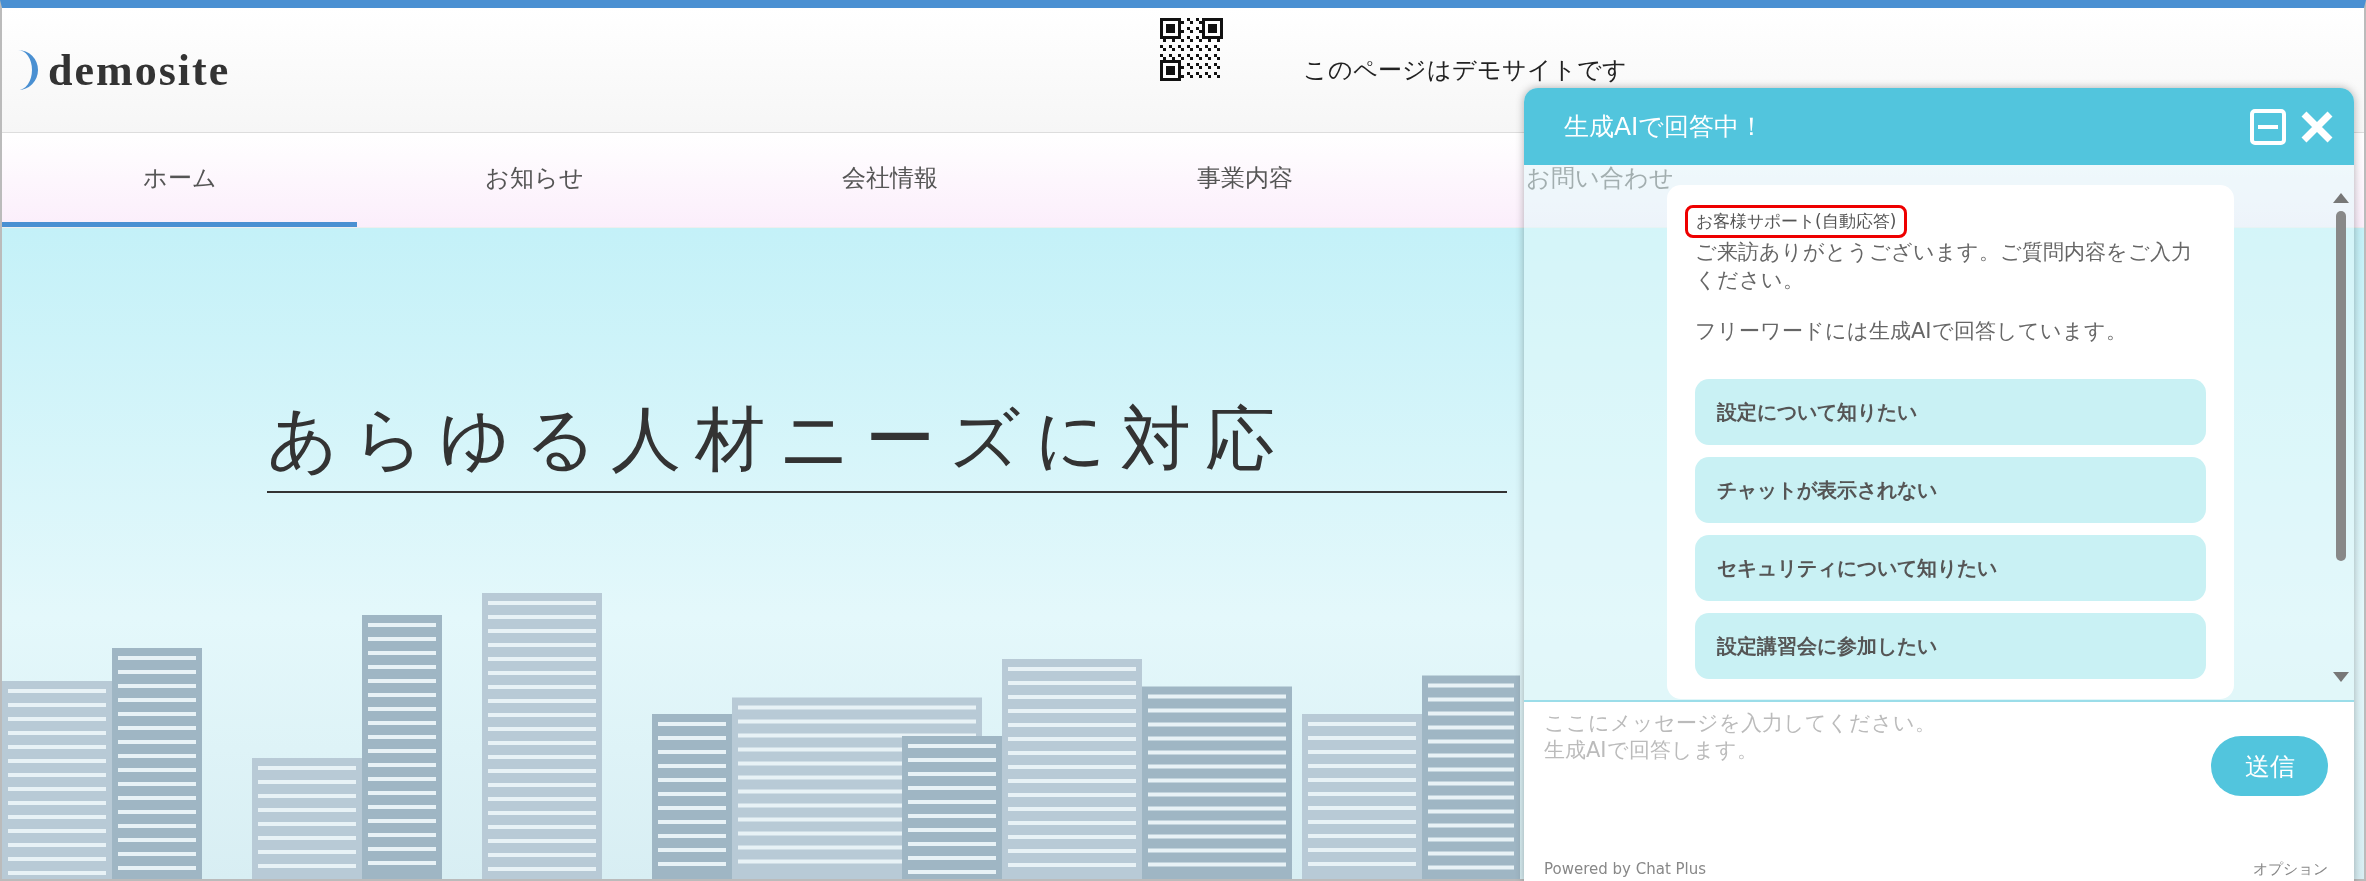  Describe the element at coordinates (1944, 267) in the screenshot. I see `chat-message: ご来訪ありがとうございます。ご質問内容をご入力ください。` at that location.